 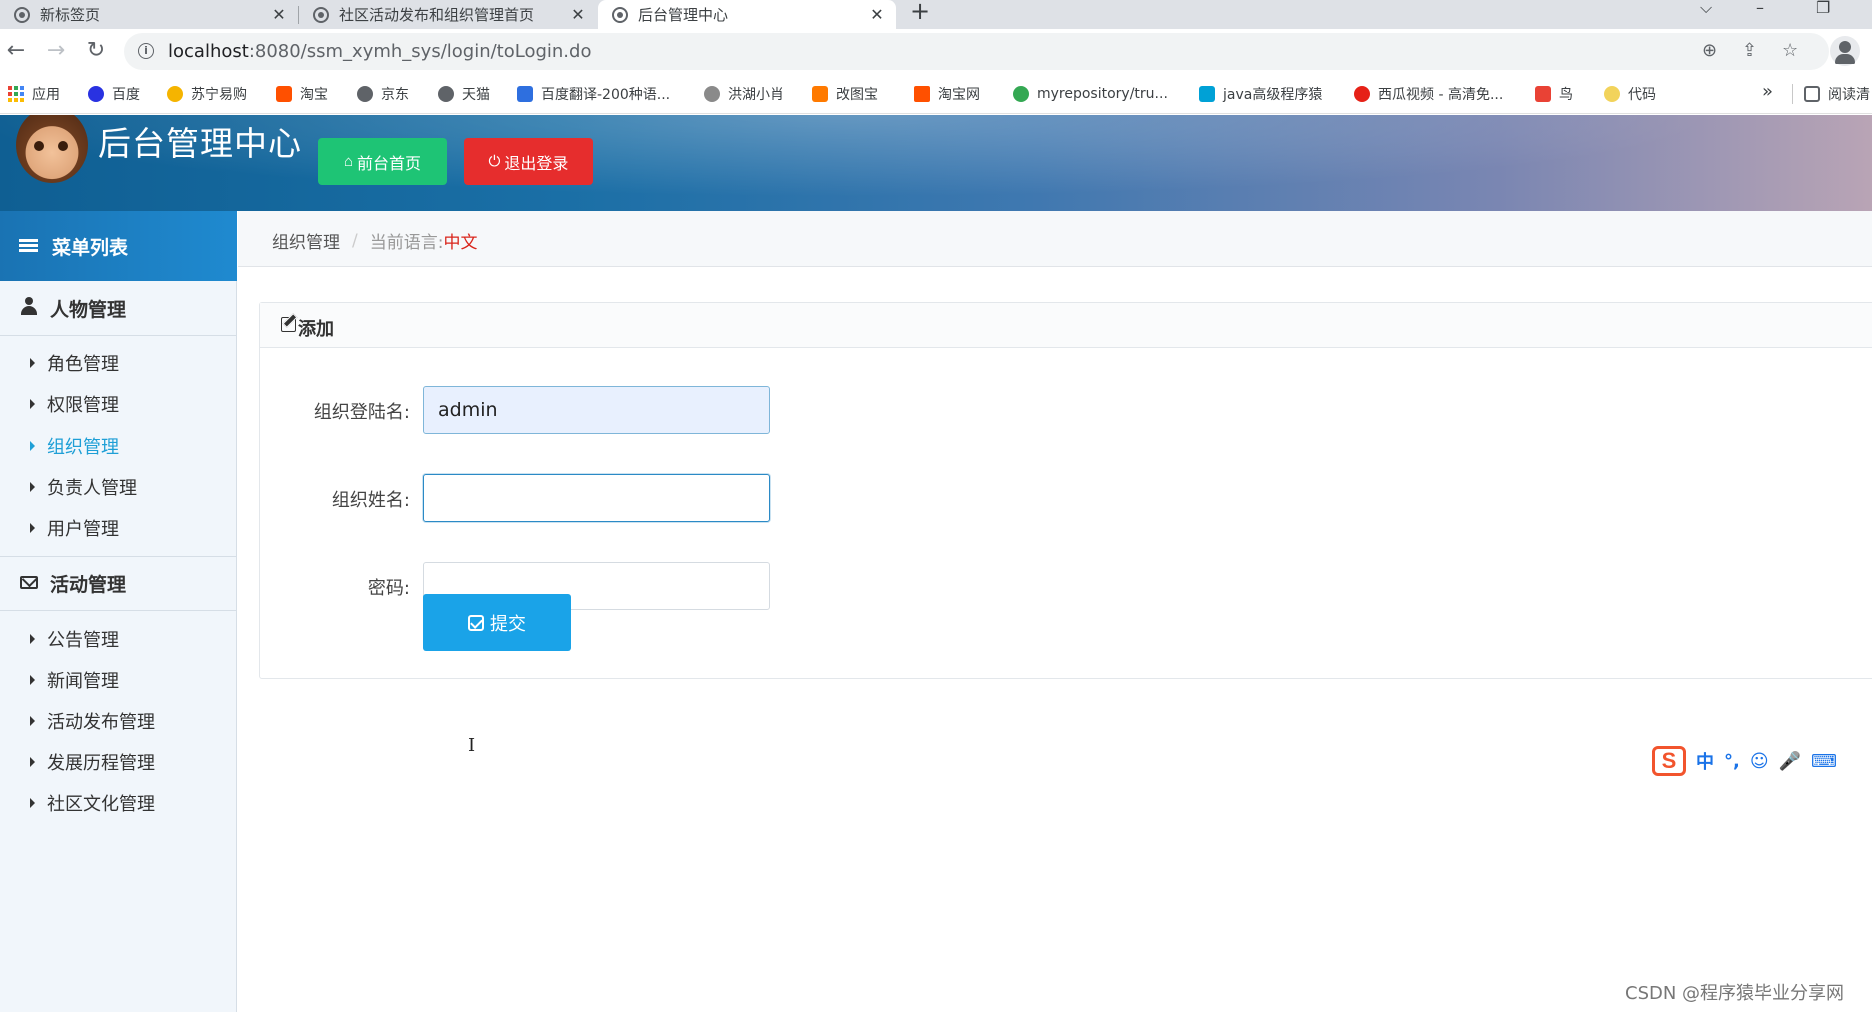 What do you see at coordinates (1021, 94) in the screenshot?
I see `chrome-icon` at bounding box center [1021, 94].